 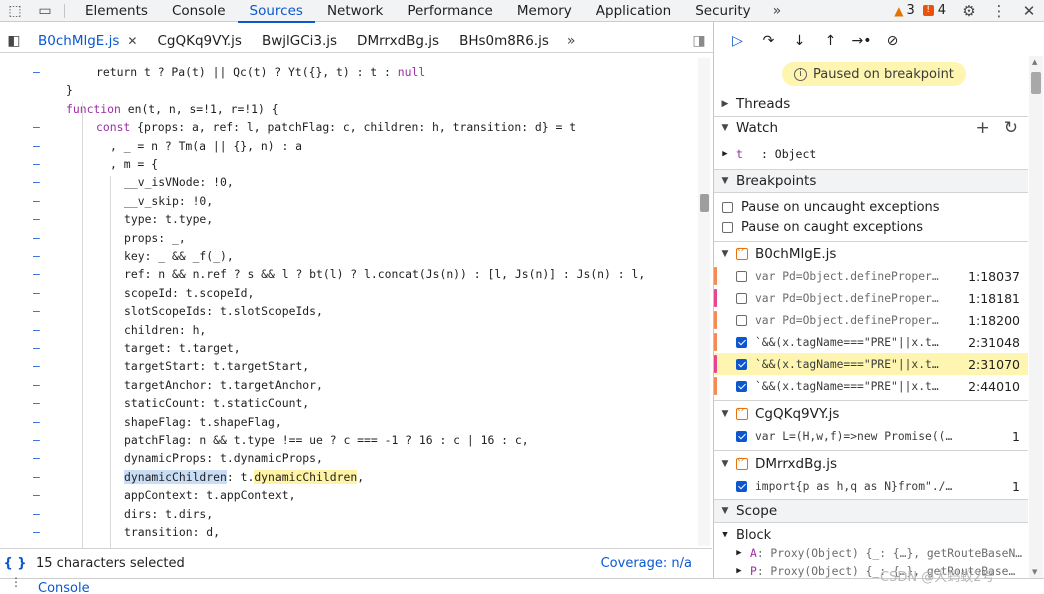 What do you see at coordinates (64, 587) in the screenshot?
I see `drawer-tab-console: Console` at bounding box center [64, 587].